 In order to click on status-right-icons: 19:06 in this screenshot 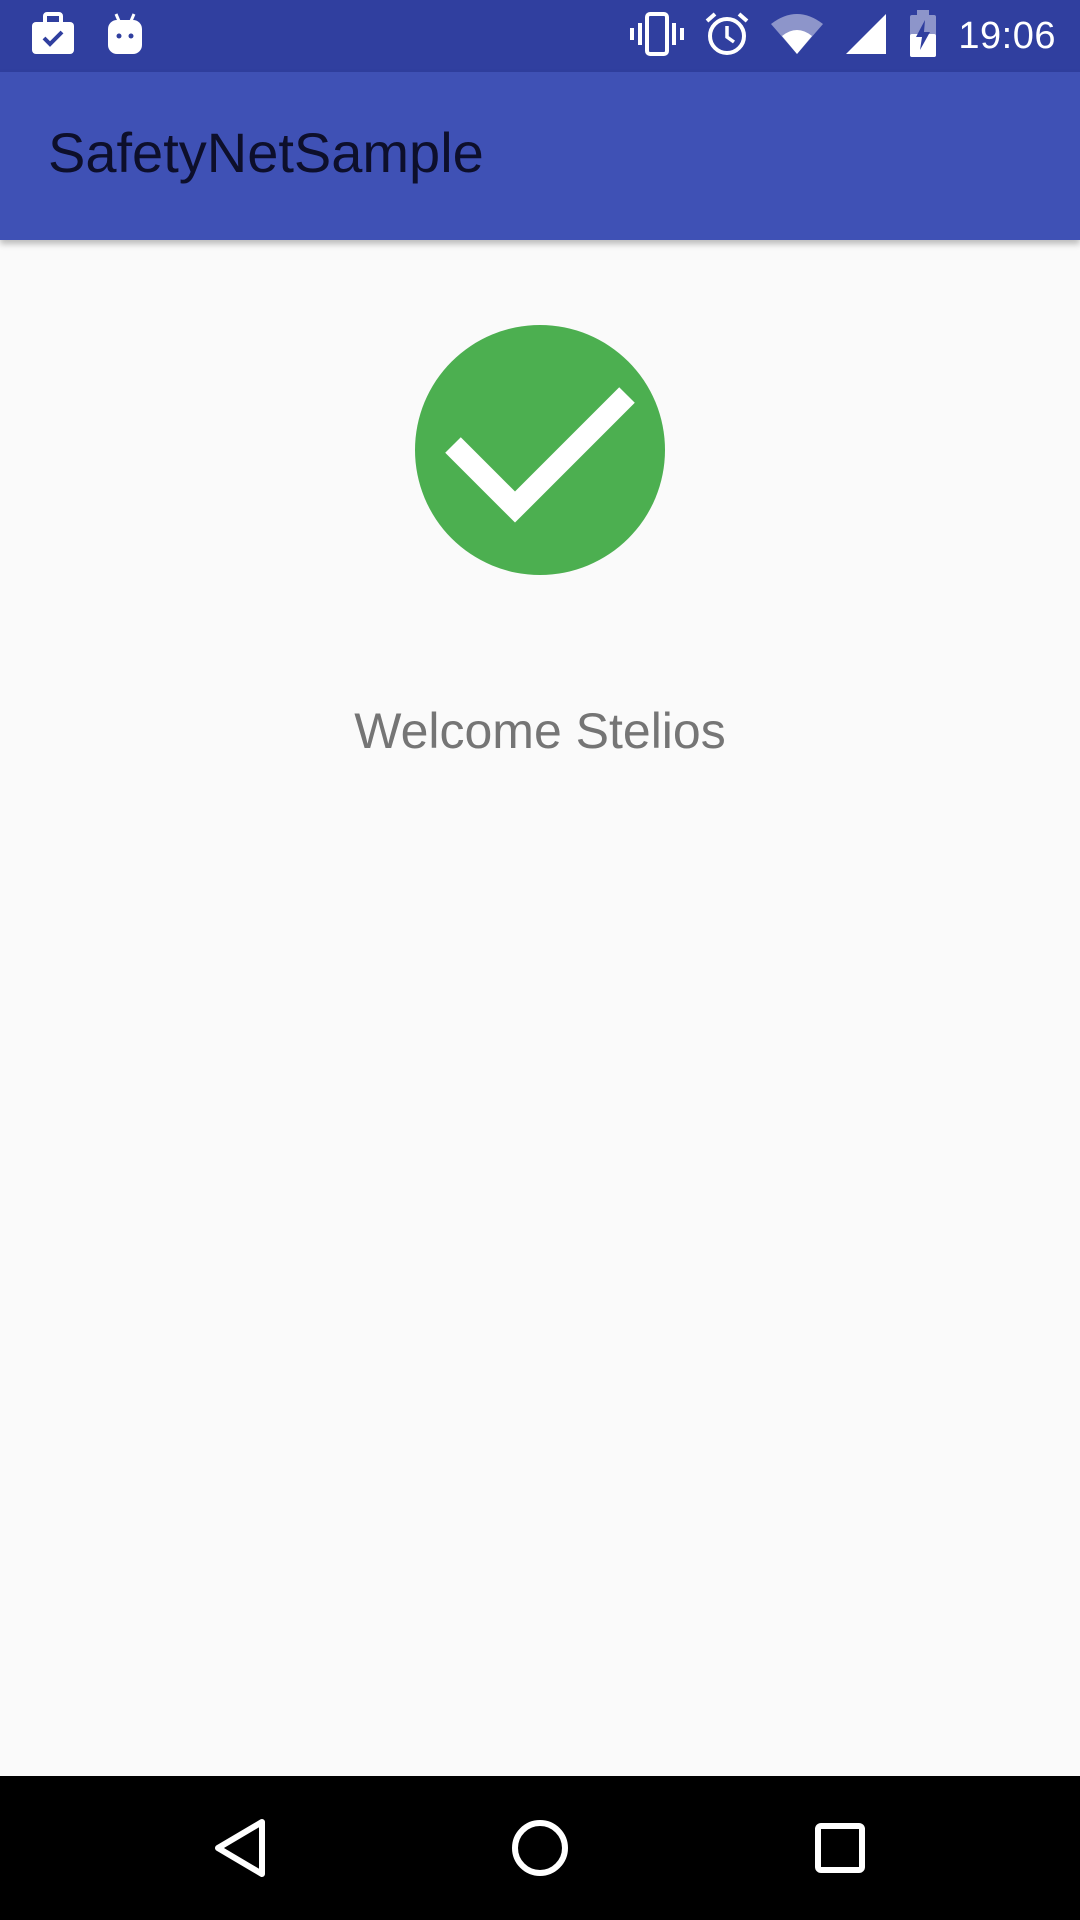, I will do `click(855, 36)`.